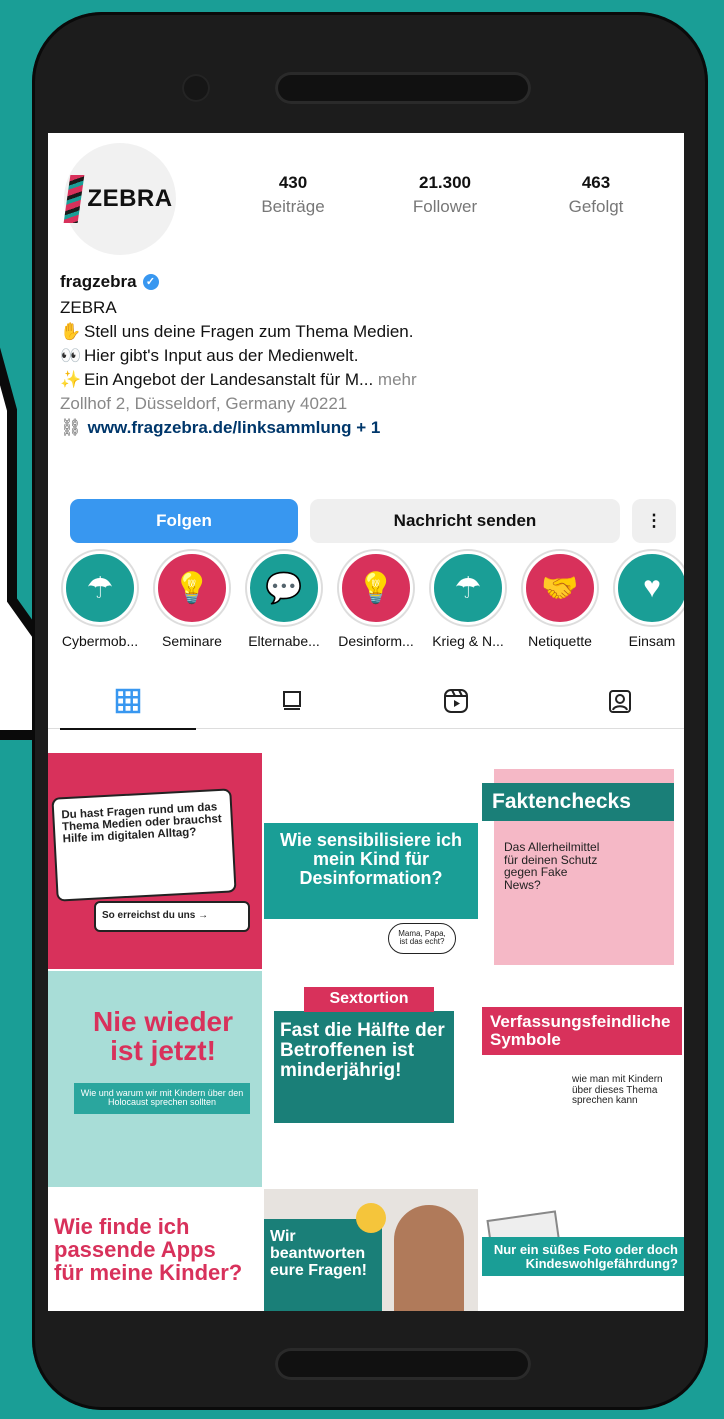  What do you see at coordinates (596, 182) in the screenshot?
I see `stat-following-value: 463` at bounding box center [596, 182].